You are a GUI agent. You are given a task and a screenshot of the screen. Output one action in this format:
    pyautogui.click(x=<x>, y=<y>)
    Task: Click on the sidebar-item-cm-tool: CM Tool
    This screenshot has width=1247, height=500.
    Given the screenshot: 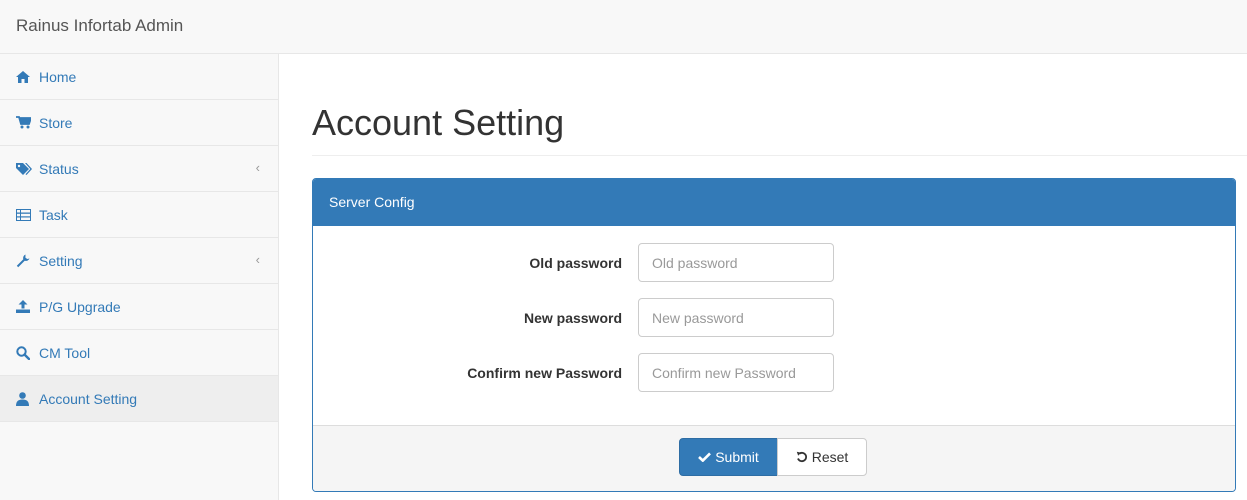 What is the action you would take?
    pyautogui.click(x=139, y=353)
    